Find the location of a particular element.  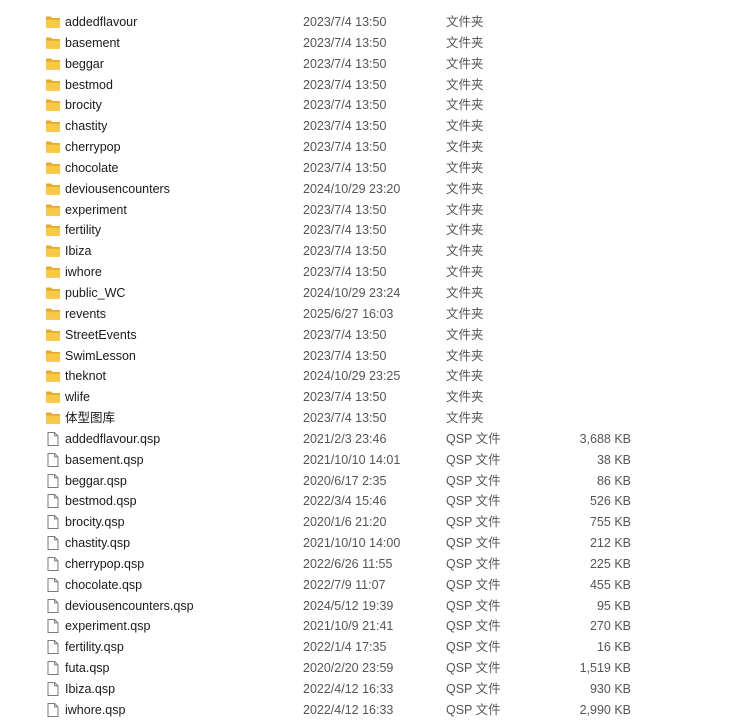

folder-row: StreetEvents 2023/7/4 13:50 文件夹 is located at coordinates (370, 335).